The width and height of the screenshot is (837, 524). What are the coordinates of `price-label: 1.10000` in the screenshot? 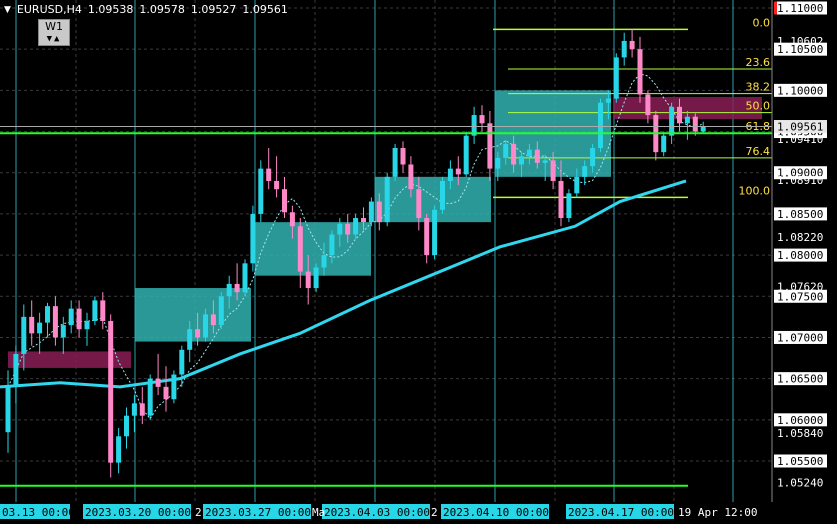 It's located at (800, 90).